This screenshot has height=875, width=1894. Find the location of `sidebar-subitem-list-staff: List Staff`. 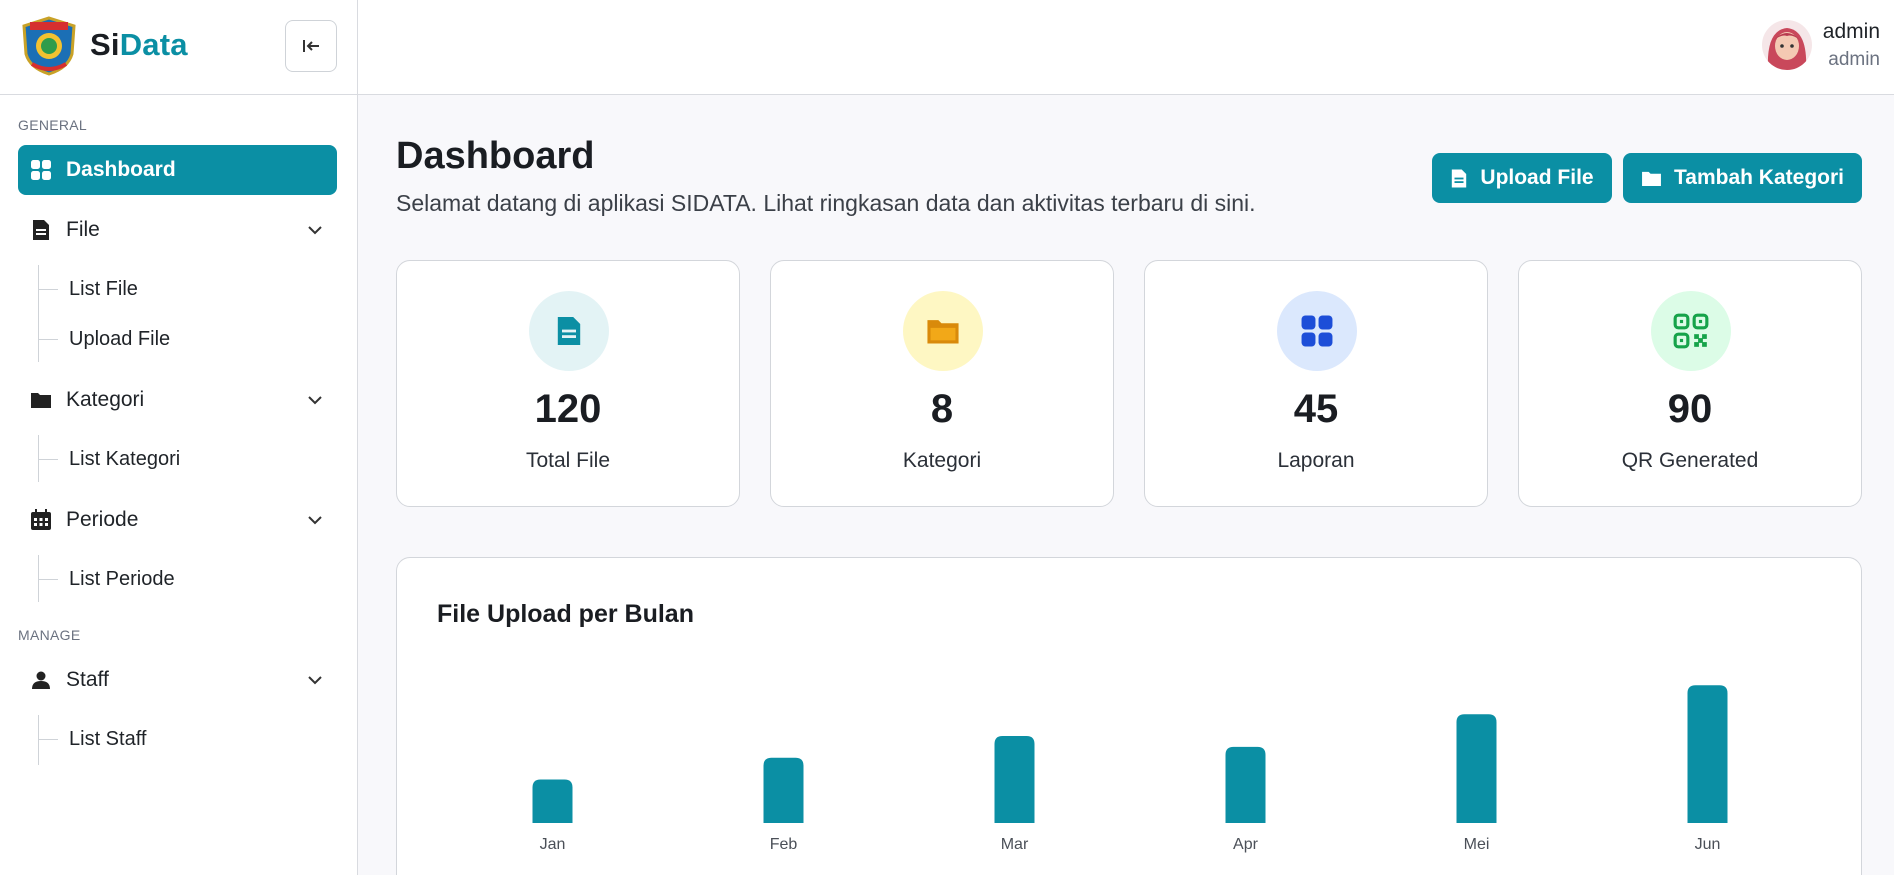

sidebar-subitem-list-staff: List Staff is located at coordinates (107, 739).